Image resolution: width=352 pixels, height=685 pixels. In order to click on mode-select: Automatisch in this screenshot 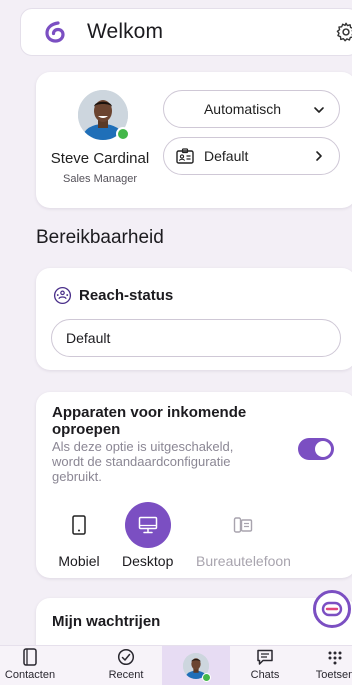, I will do `click(251, 109)`.